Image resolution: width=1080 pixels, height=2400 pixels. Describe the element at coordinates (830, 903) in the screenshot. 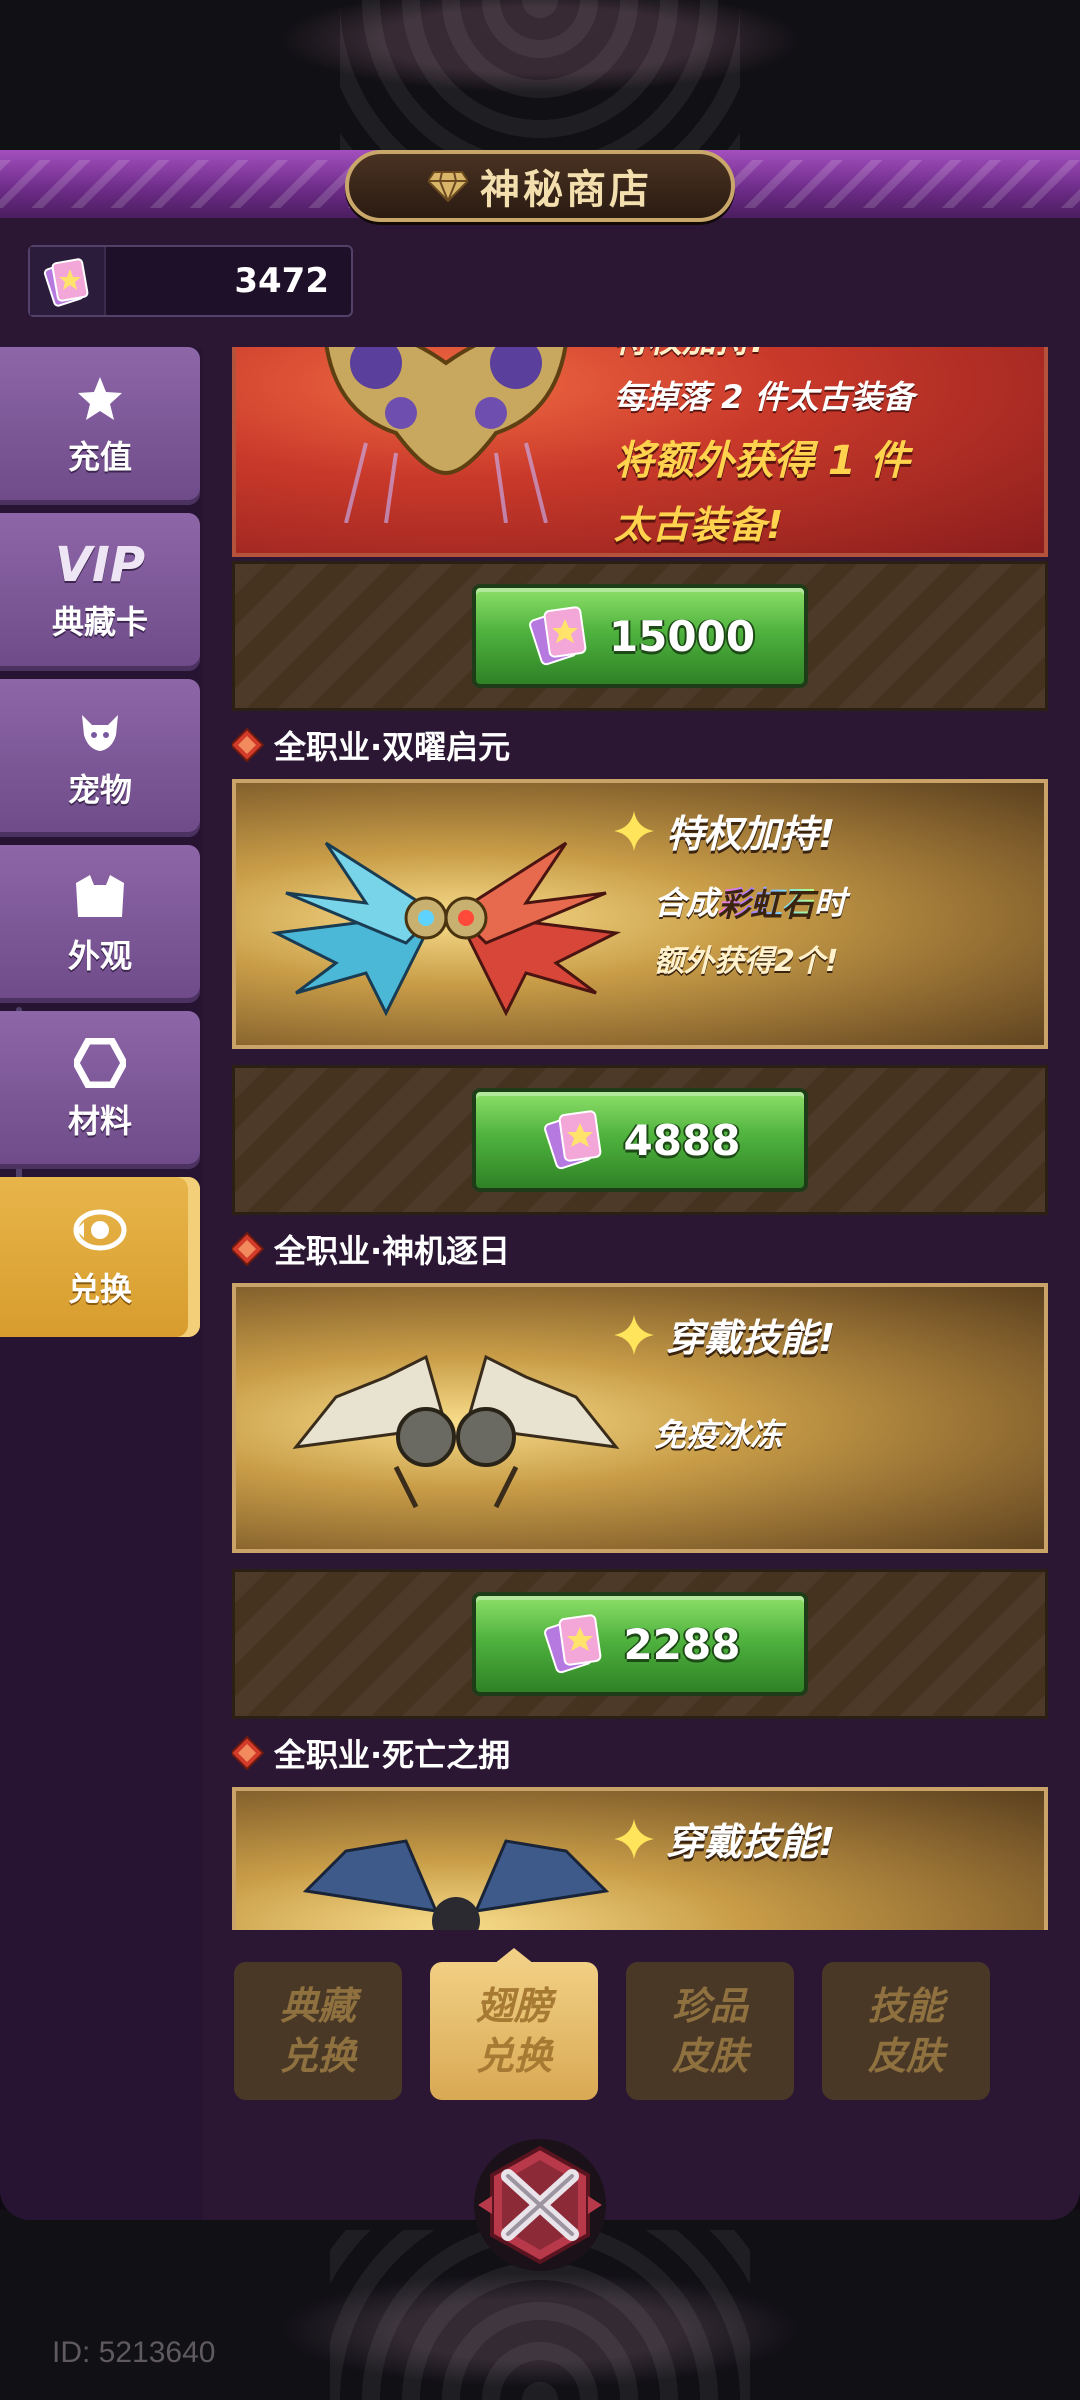

I see `perk-text-part: 时` at that location.